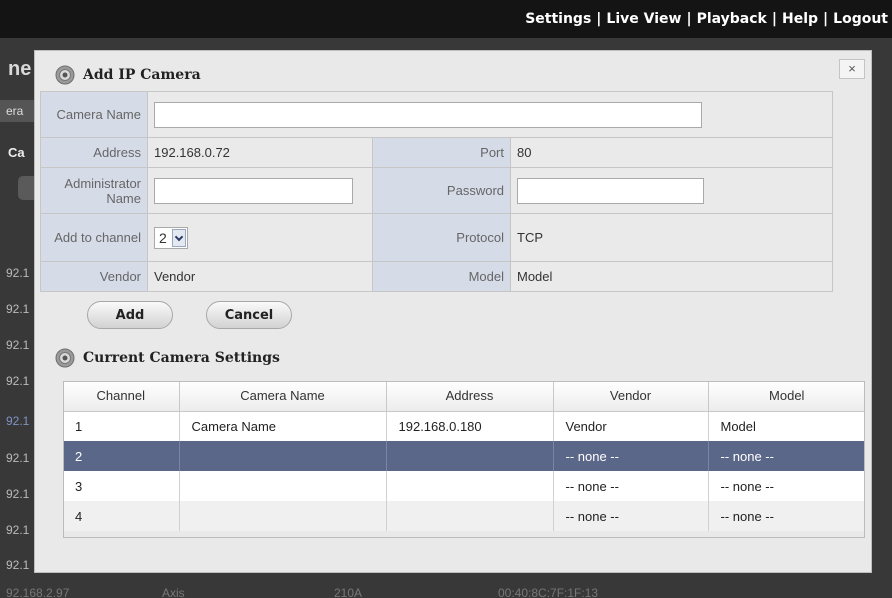 The width and height of the screenshot is (892, 598). I want to click on background-page-title: ne, so click(20, 69).